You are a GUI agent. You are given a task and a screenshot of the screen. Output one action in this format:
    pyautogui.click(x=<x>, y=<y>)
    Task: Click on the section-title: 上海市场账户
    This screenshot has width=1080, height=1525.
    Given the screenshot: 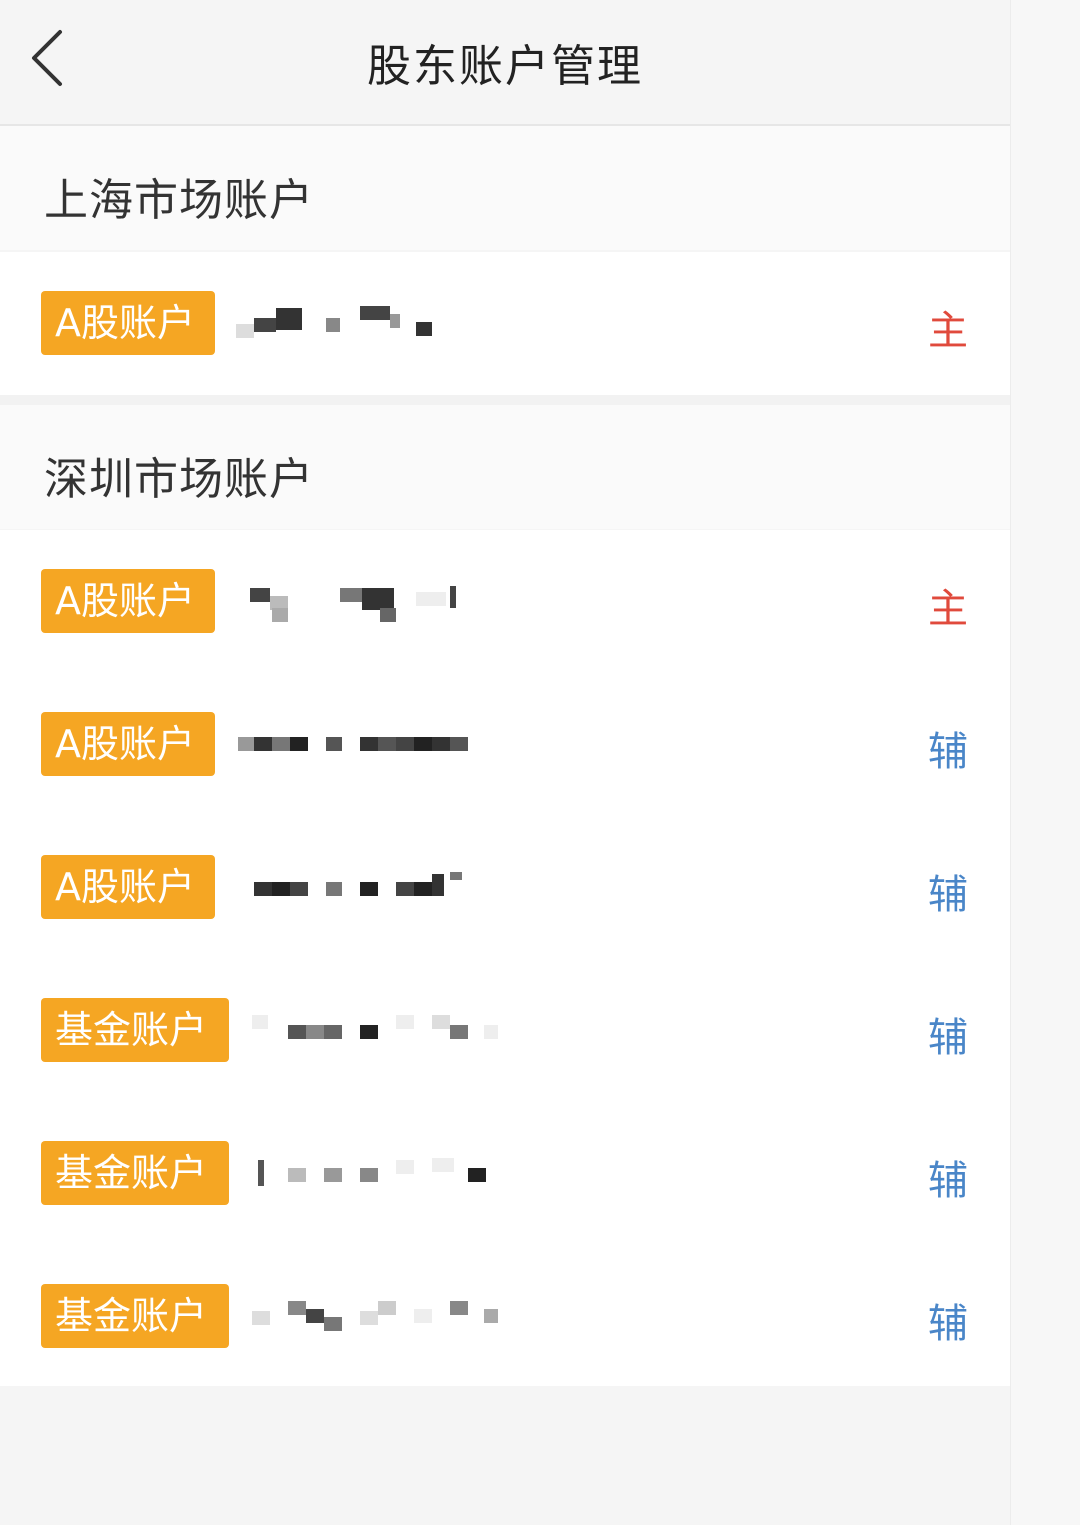 What is the action you would take?
    pyautogui.click(x=179, y=200)
    